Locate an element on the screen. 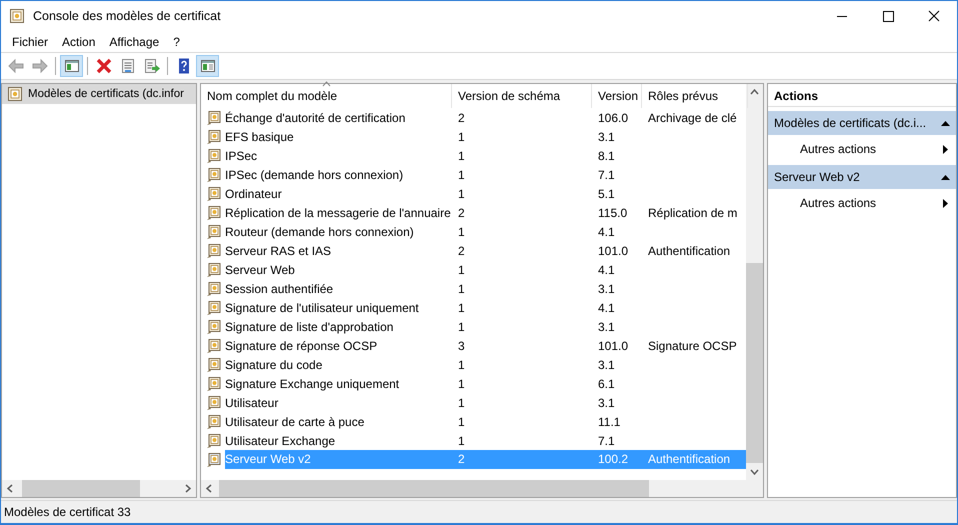 This screenshot has height=525, width=958. tree-pane-button is located at coordinates (71, 66).